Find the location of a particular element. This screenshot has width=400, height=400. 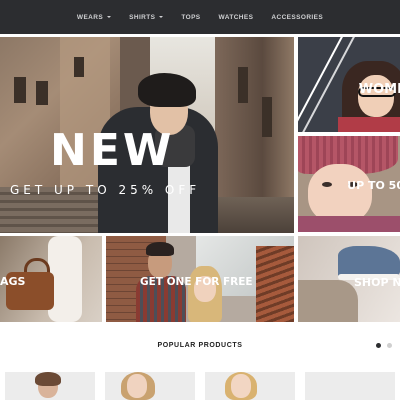

nav-item-label: TOPS is located at coordinates (191, 17).